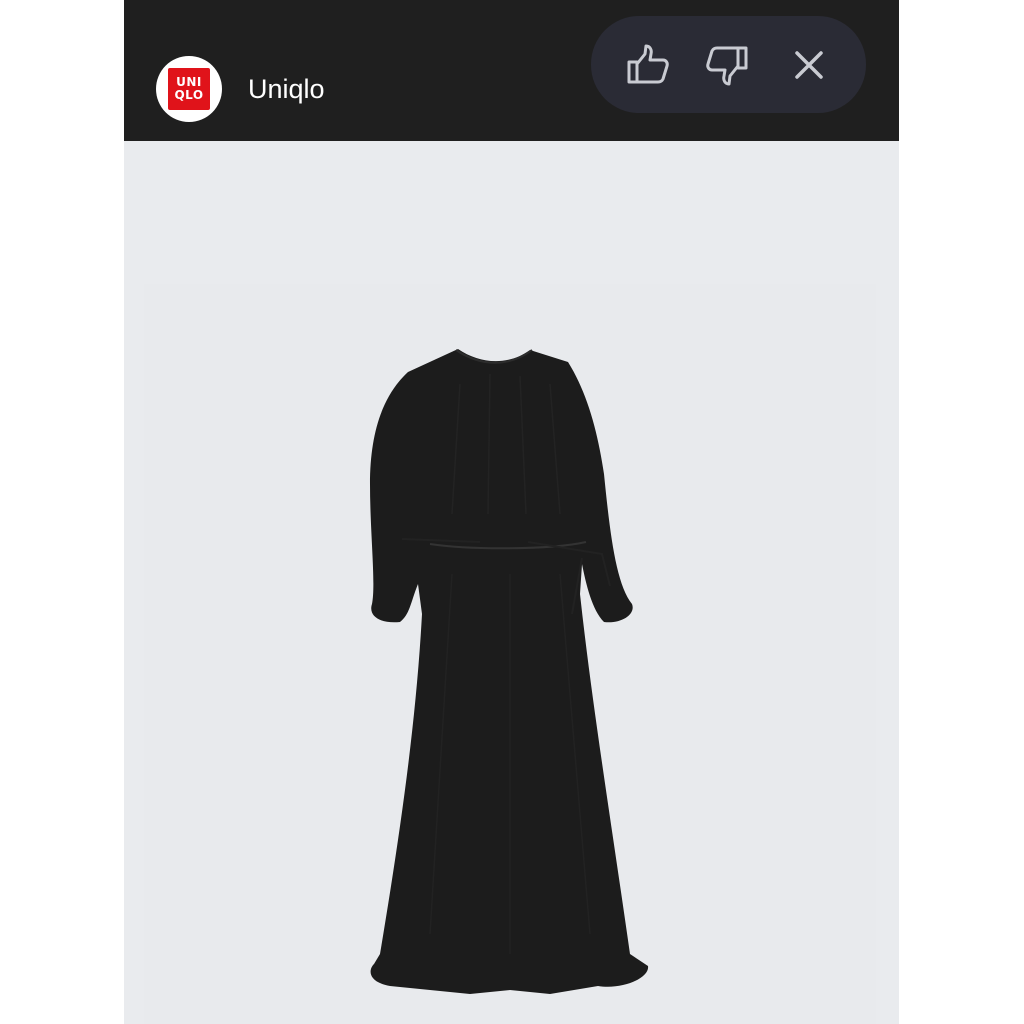 The width and height of the screenshot is (1024, 1024). I want to click on logo-text-line2: QLO, so click(189, 95).